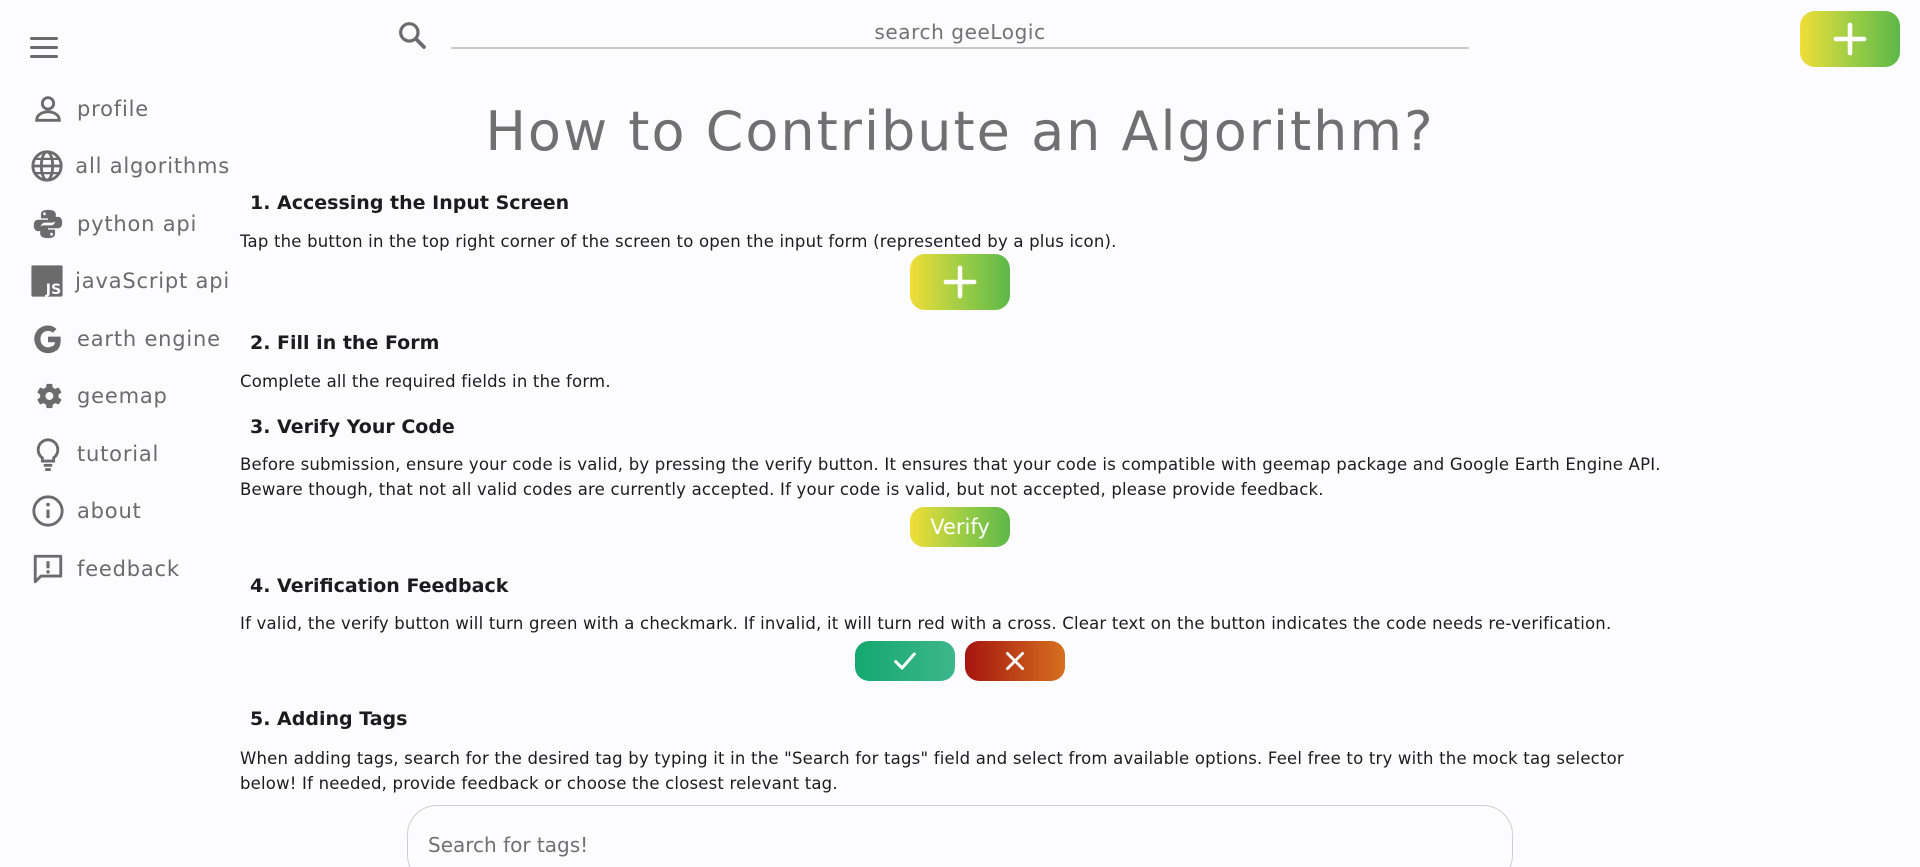 The height and width of the screenshot is (867, 1920). I want to click on verify-button: Verify, so click(960, 527).